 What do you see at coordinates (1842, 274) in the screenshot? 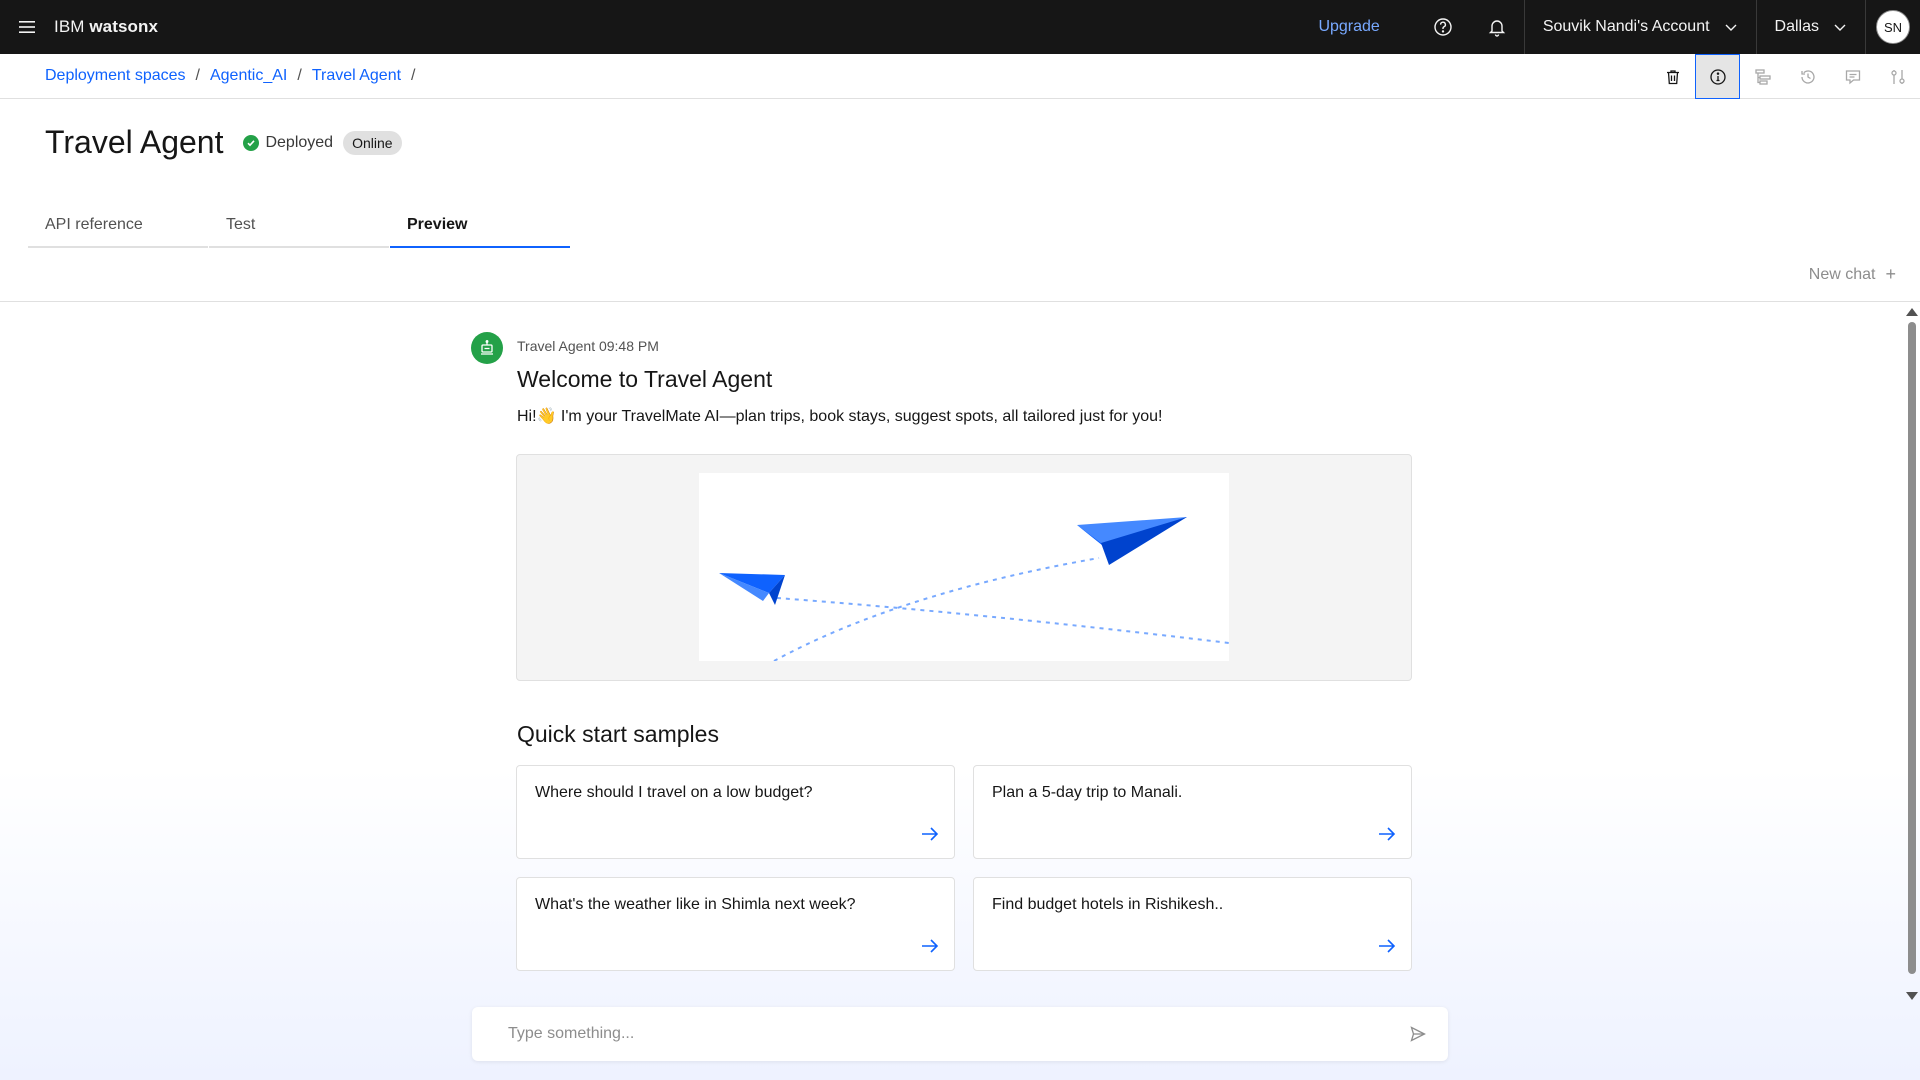
I see `new-chat-label: New chat` at bounding box center [1842, 274].